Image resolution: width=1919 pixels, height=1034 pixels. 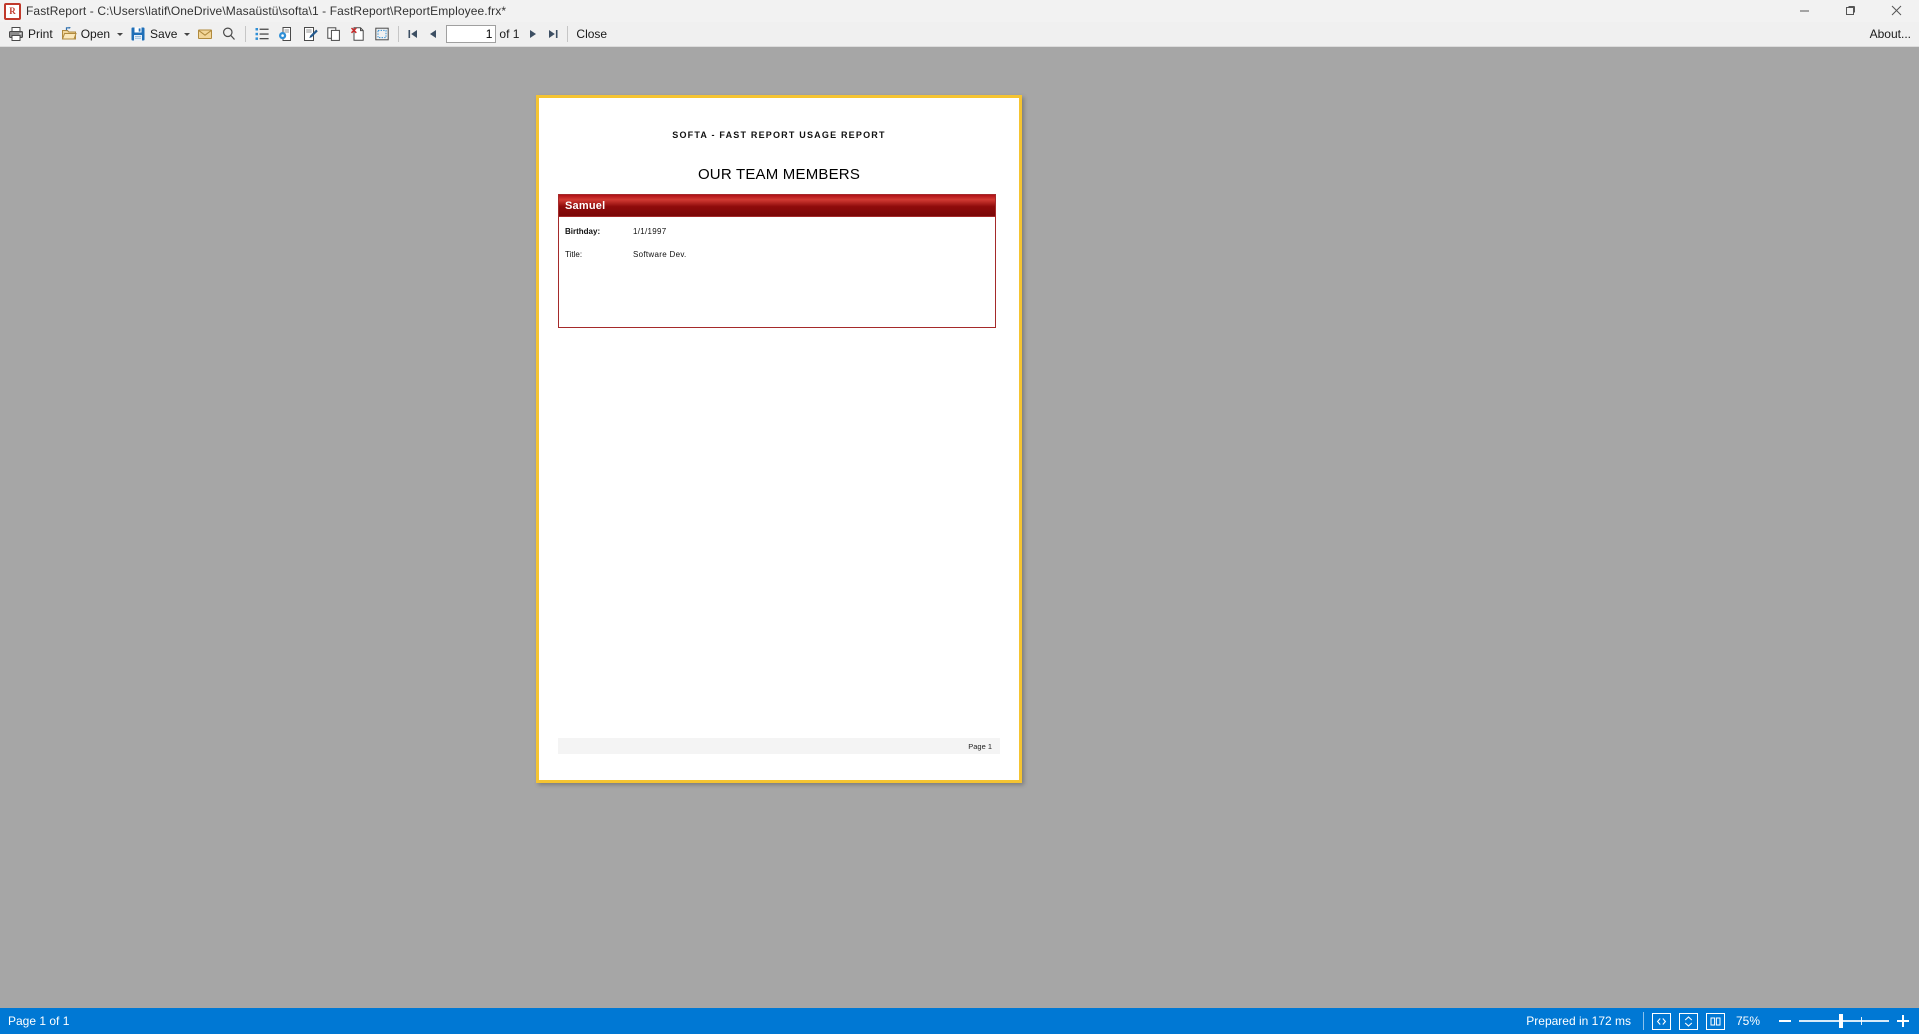 I want to click on status-bar-right-group: Prepared in 172 ms 75%, so click(x=1718, y=1021).